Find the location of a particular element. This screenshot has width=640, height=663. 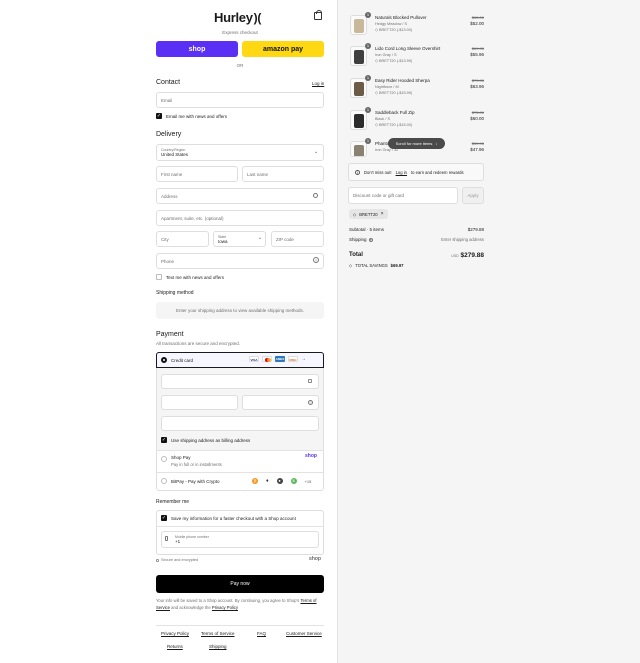

mobile-phone-field: Mobile phone number +1 is located at coordinates (240, 539).